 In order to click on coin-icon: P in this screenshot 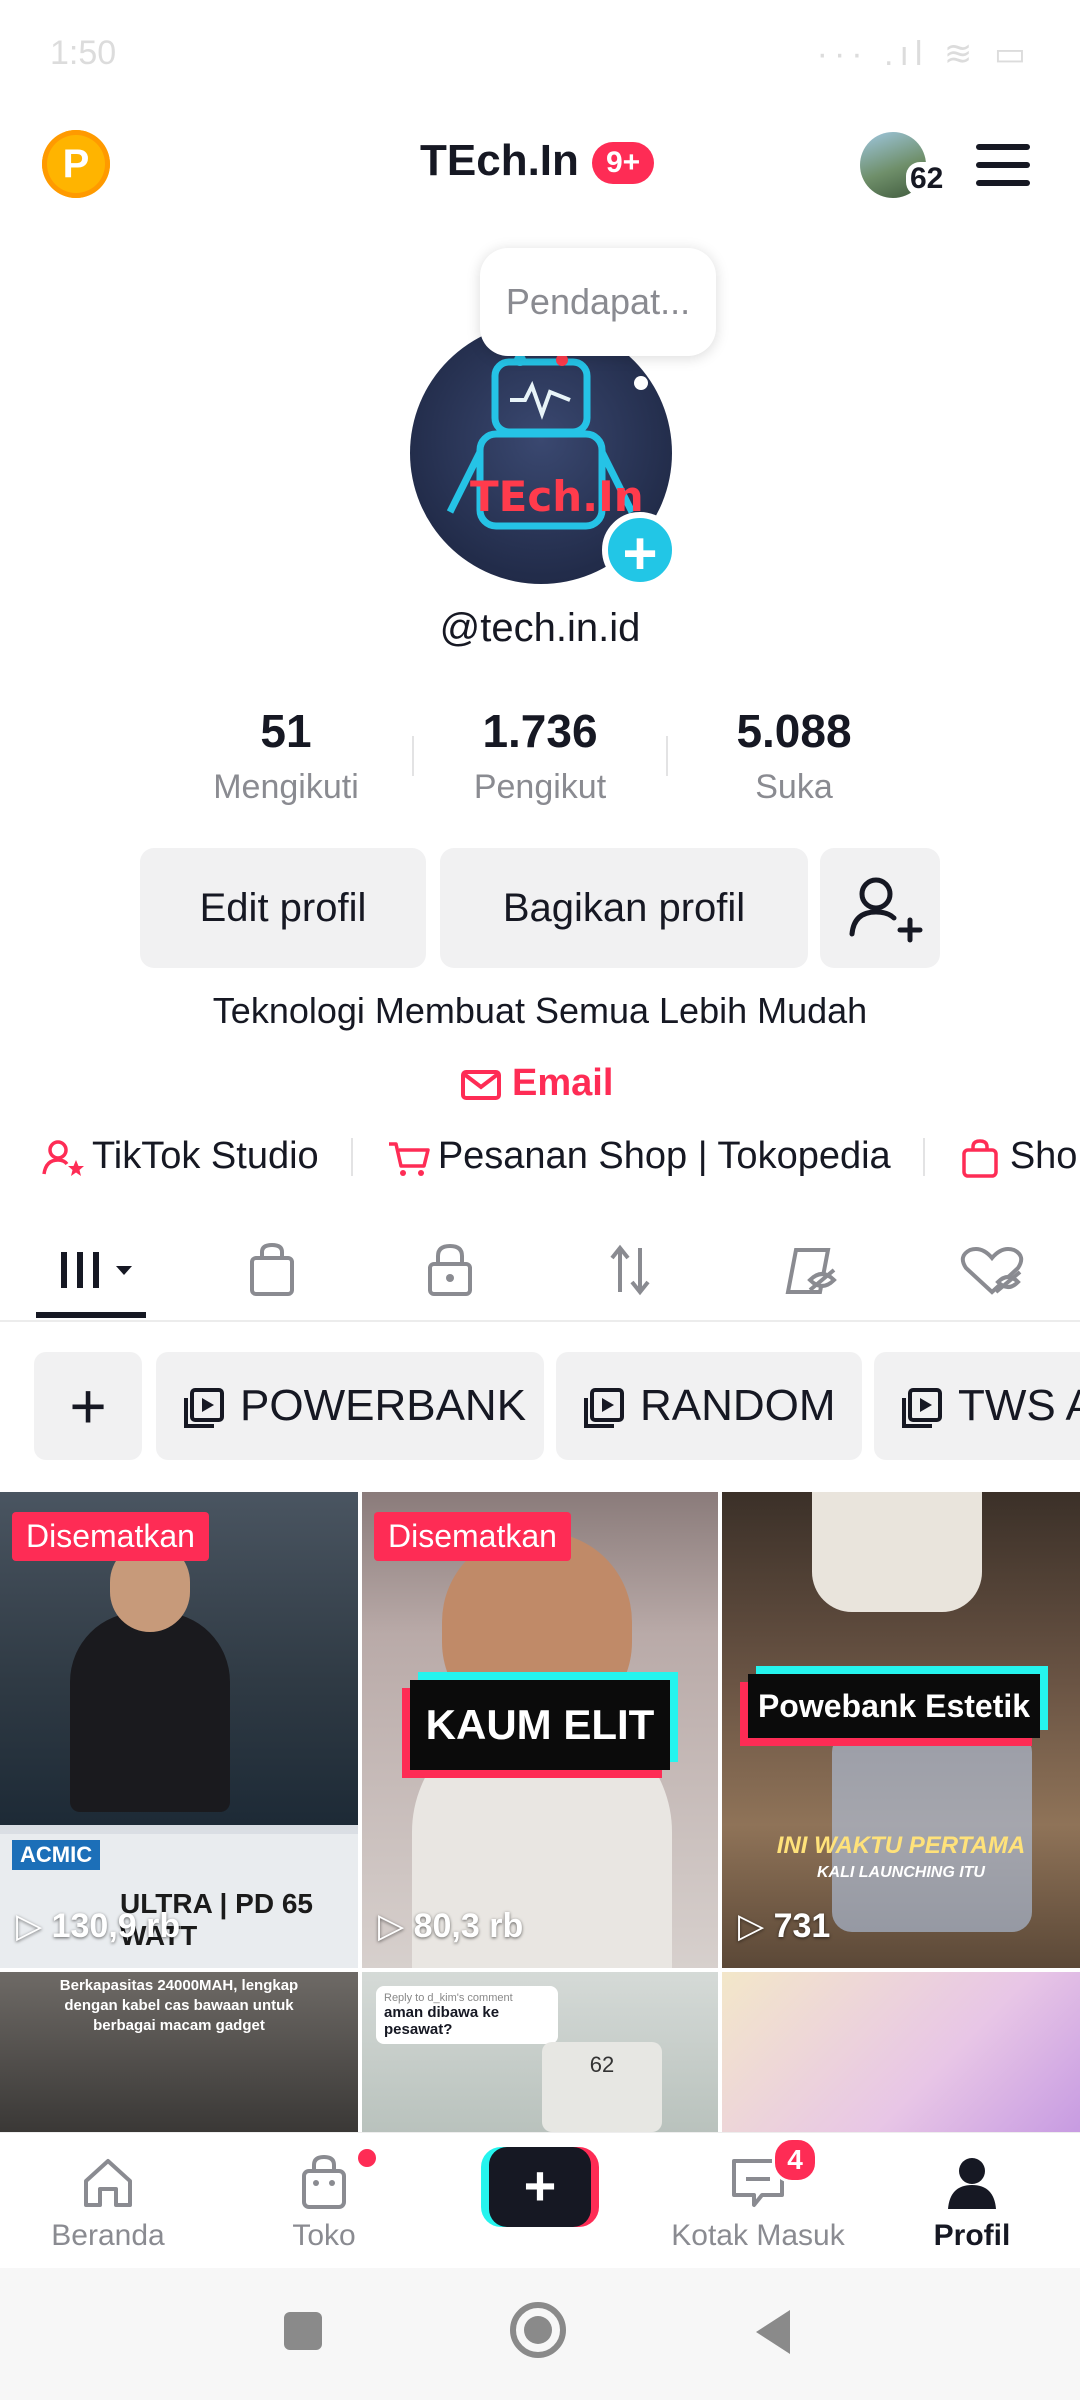, I will do `click(76, 164)`.